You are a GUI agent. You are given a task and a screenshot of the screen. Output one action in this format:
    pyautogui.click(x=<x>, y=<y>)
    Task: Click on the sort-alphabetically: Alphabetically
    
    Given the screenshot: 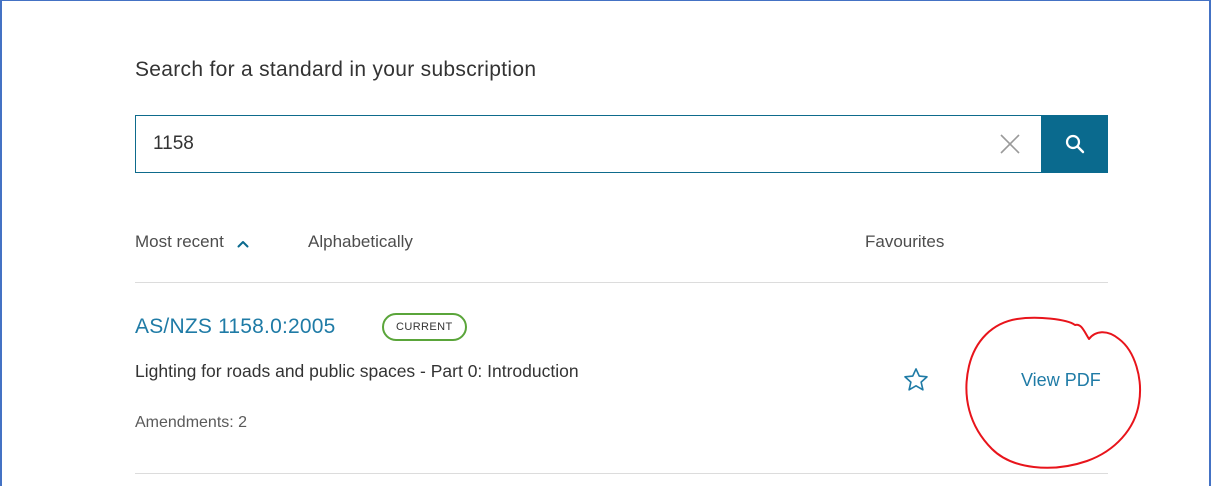 What is the action you would take?
    pyautogui.click(x=360, y=242)
    